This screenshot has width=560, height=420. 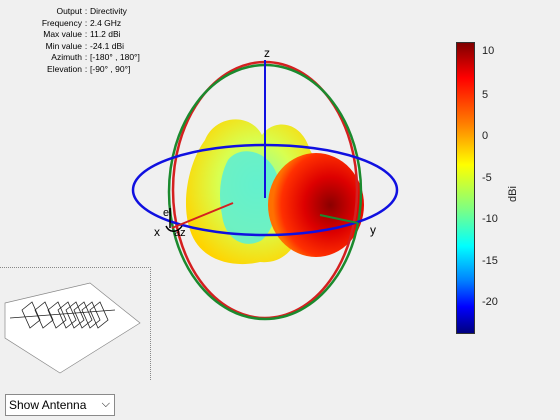 I want to click on chevron-down-icon: ⌵, so click(x=106, y=404).